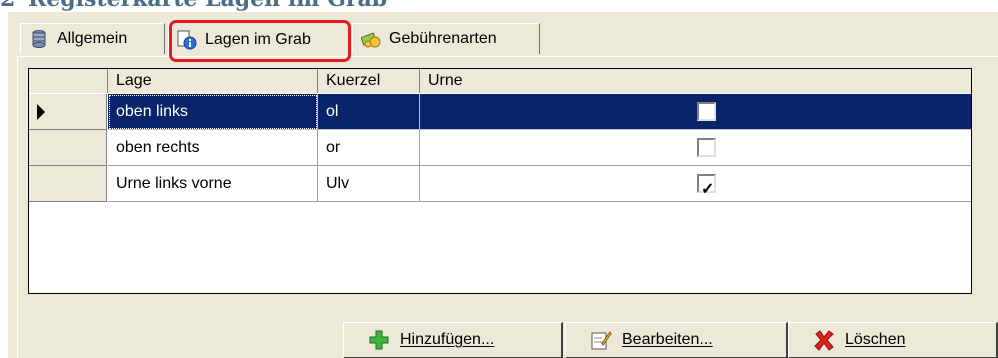 The width and height of the screenshot is (998, 358). I want to click on cell-lage: Urne links vorne, so click(213, 184).